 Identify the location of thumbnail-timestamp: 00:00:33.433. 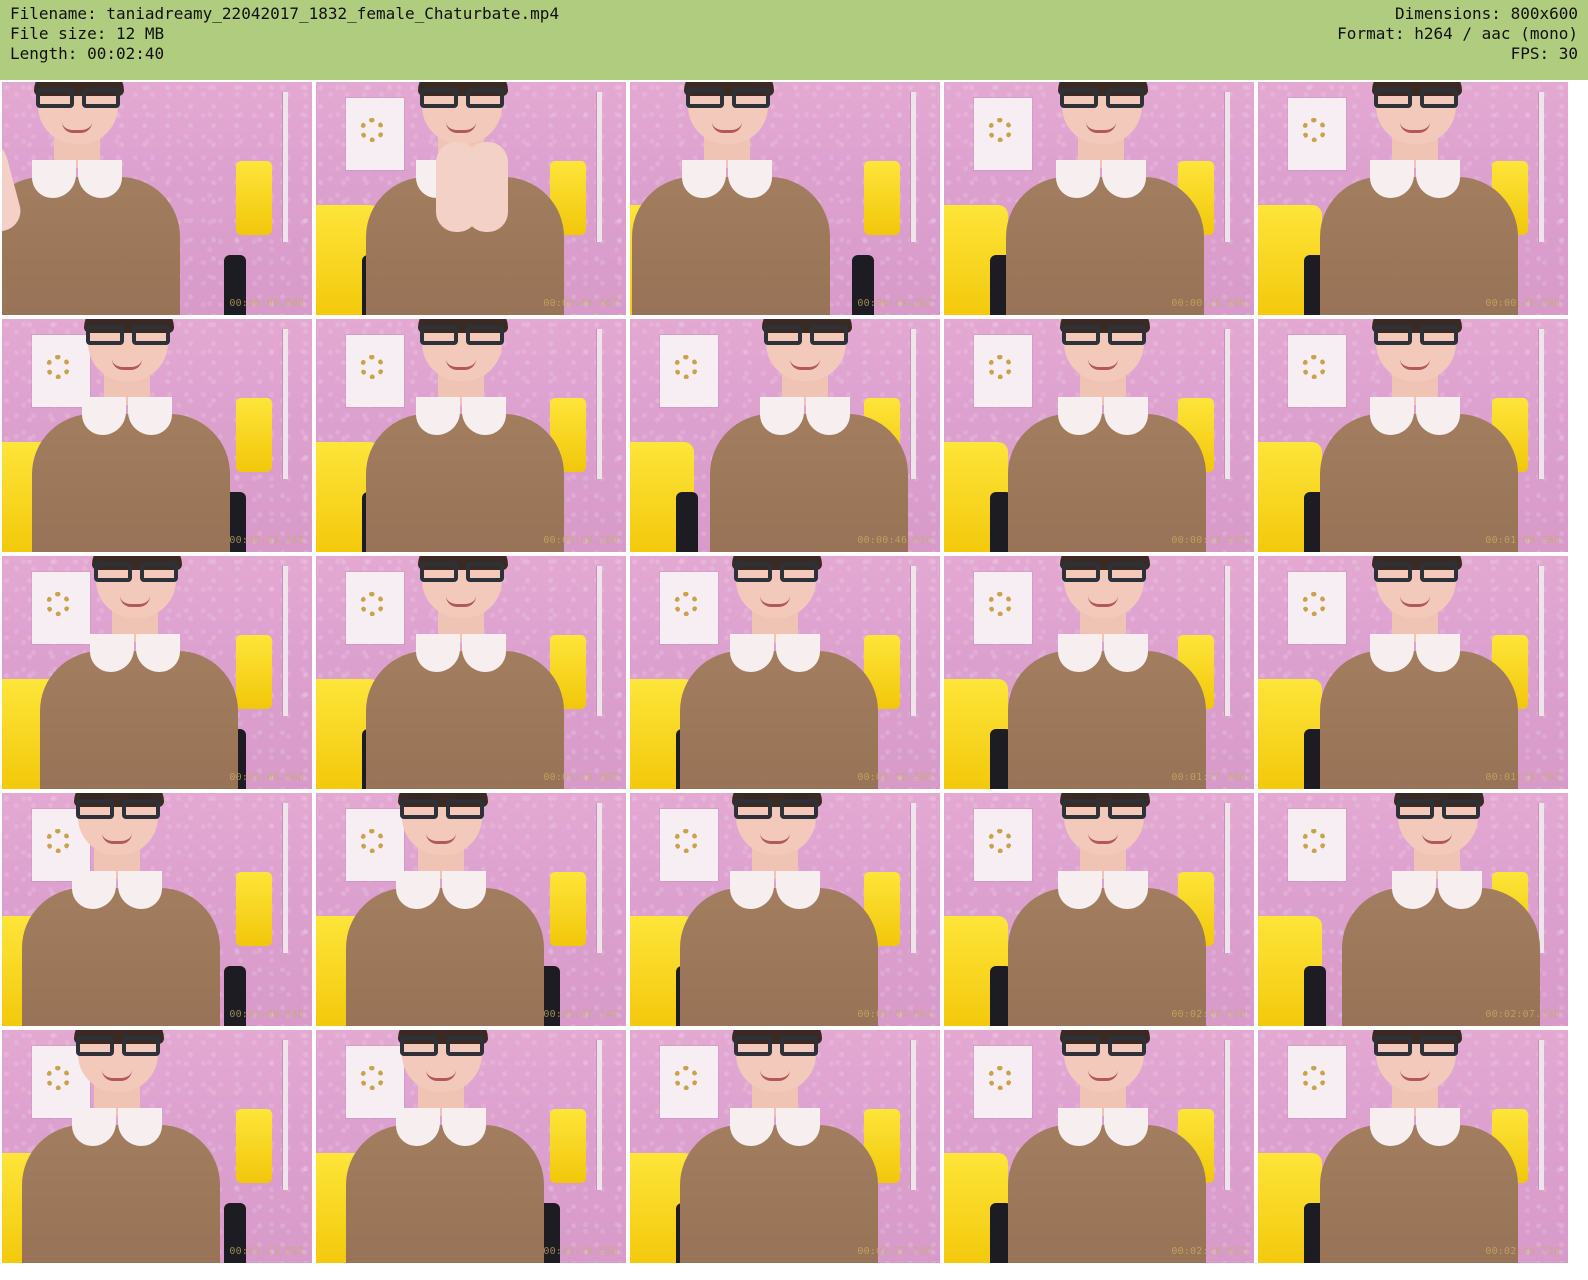
(266, 540).